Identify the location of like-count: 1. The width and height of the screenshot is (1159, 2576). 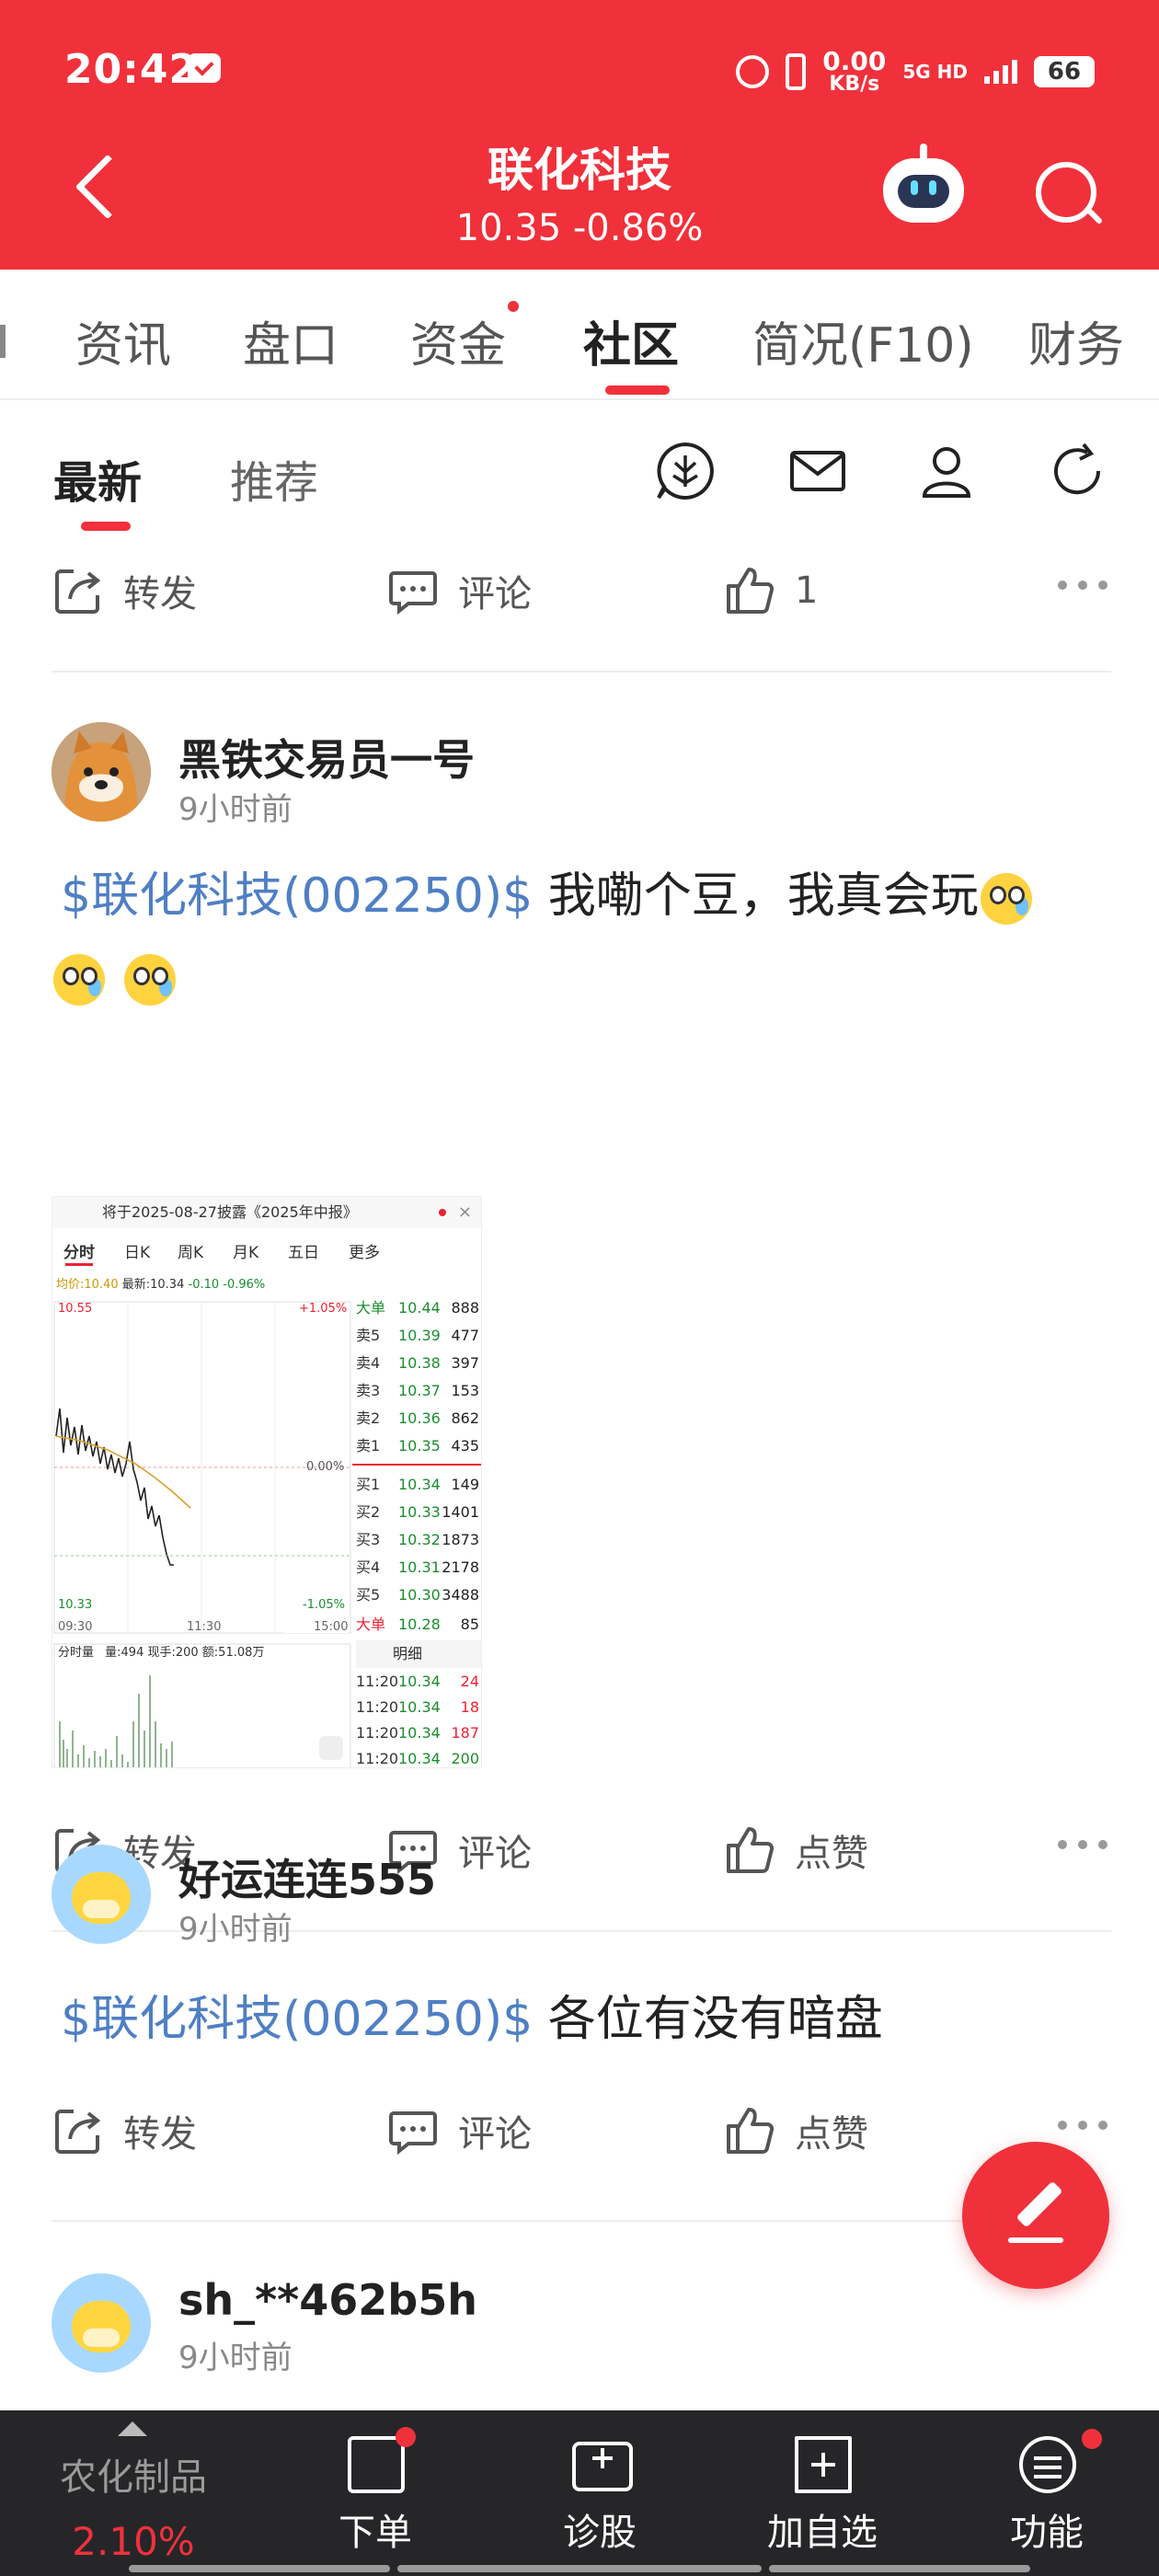
(807, 590).